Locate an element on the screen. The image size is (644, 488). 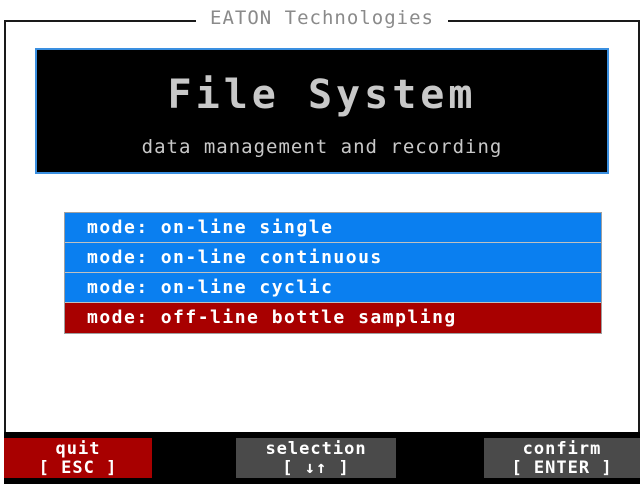
quit-label: quit is located at coordinates (78, 449).